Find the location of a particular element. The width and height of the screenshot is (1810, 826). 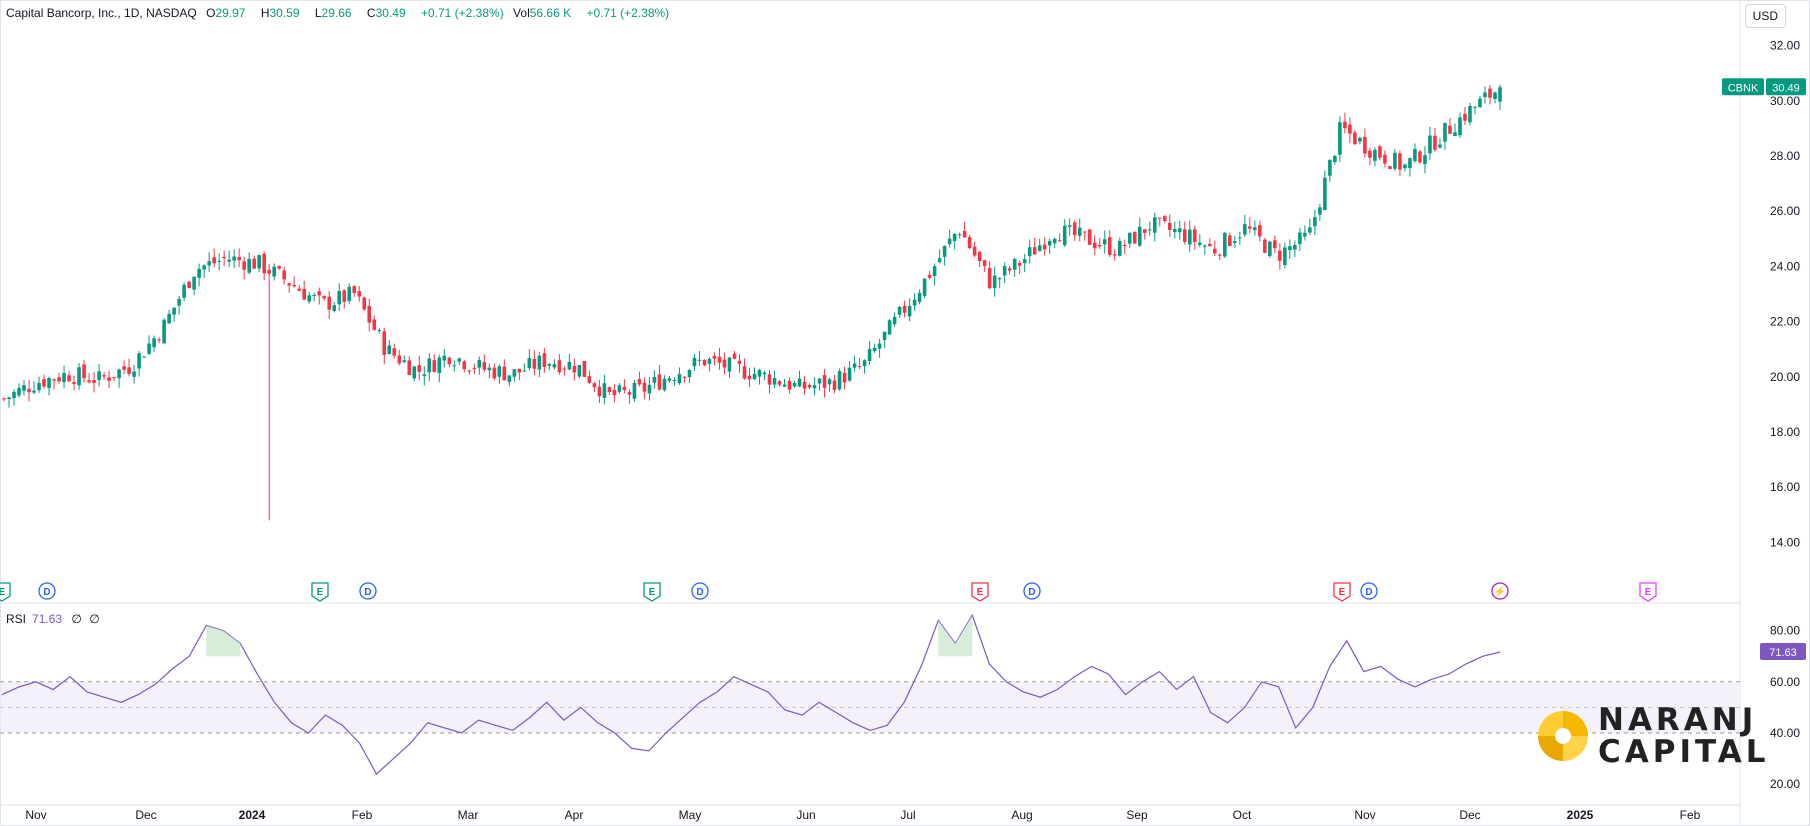

time-axis-label: Dec is located at coordinates (1469, 815).